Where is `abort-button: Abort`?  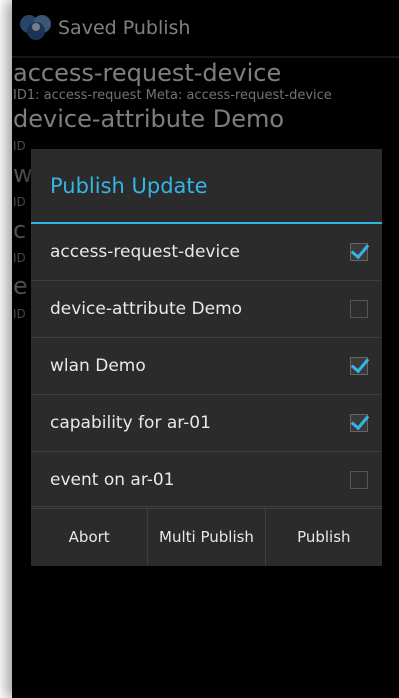 abort-button: Abort is located at coordinates (89, 536).